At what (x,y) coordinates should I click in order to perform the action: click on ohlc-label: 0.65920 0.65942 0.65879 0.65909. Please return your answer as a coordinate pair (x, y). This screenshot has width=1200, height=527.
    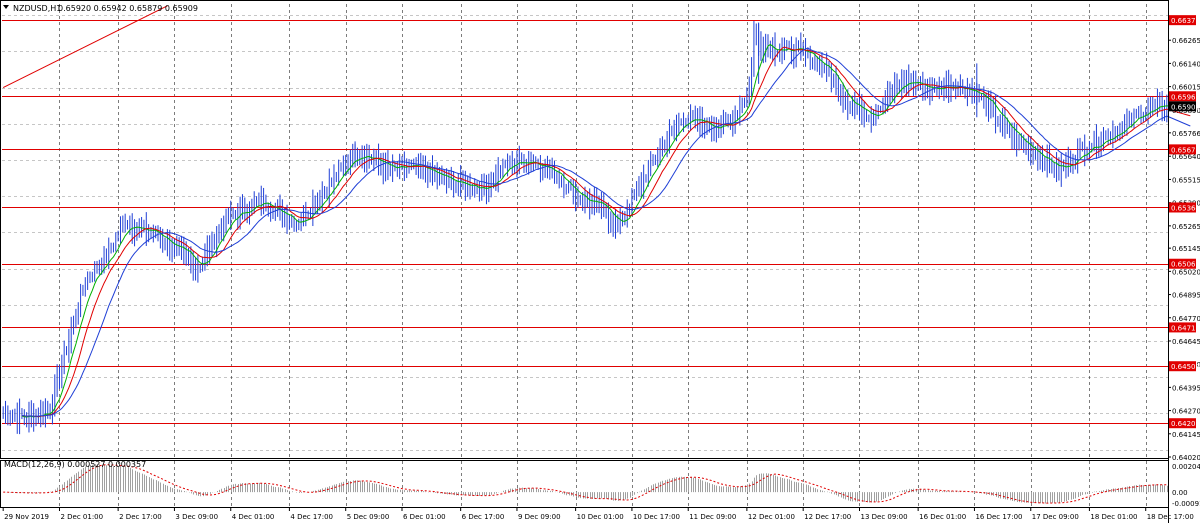
    Looking at the image, I should click on (128, 8).